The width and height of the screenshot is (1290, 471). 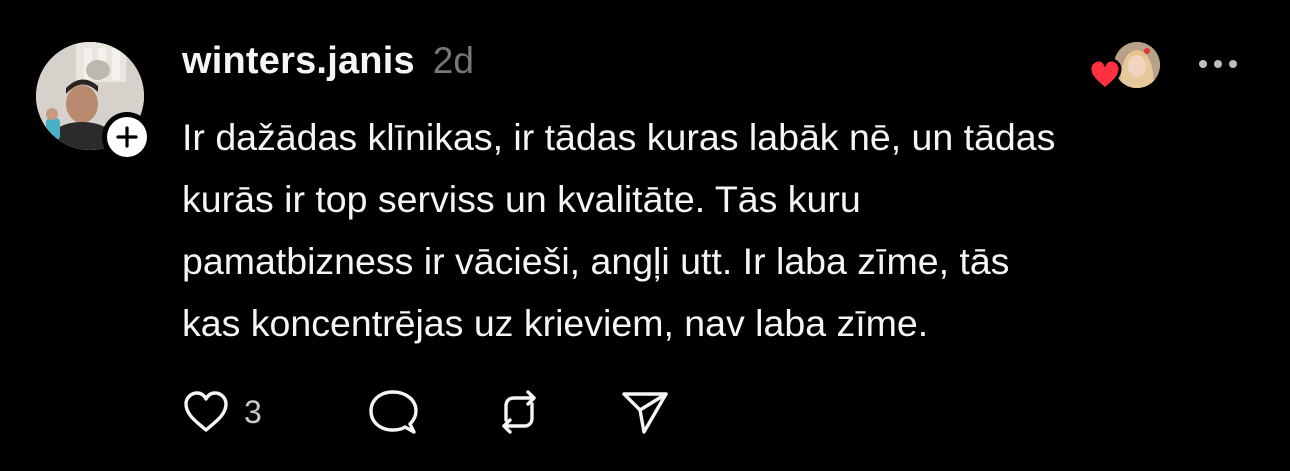 I want to click on heart-icon, so click(x=1105, y=74).